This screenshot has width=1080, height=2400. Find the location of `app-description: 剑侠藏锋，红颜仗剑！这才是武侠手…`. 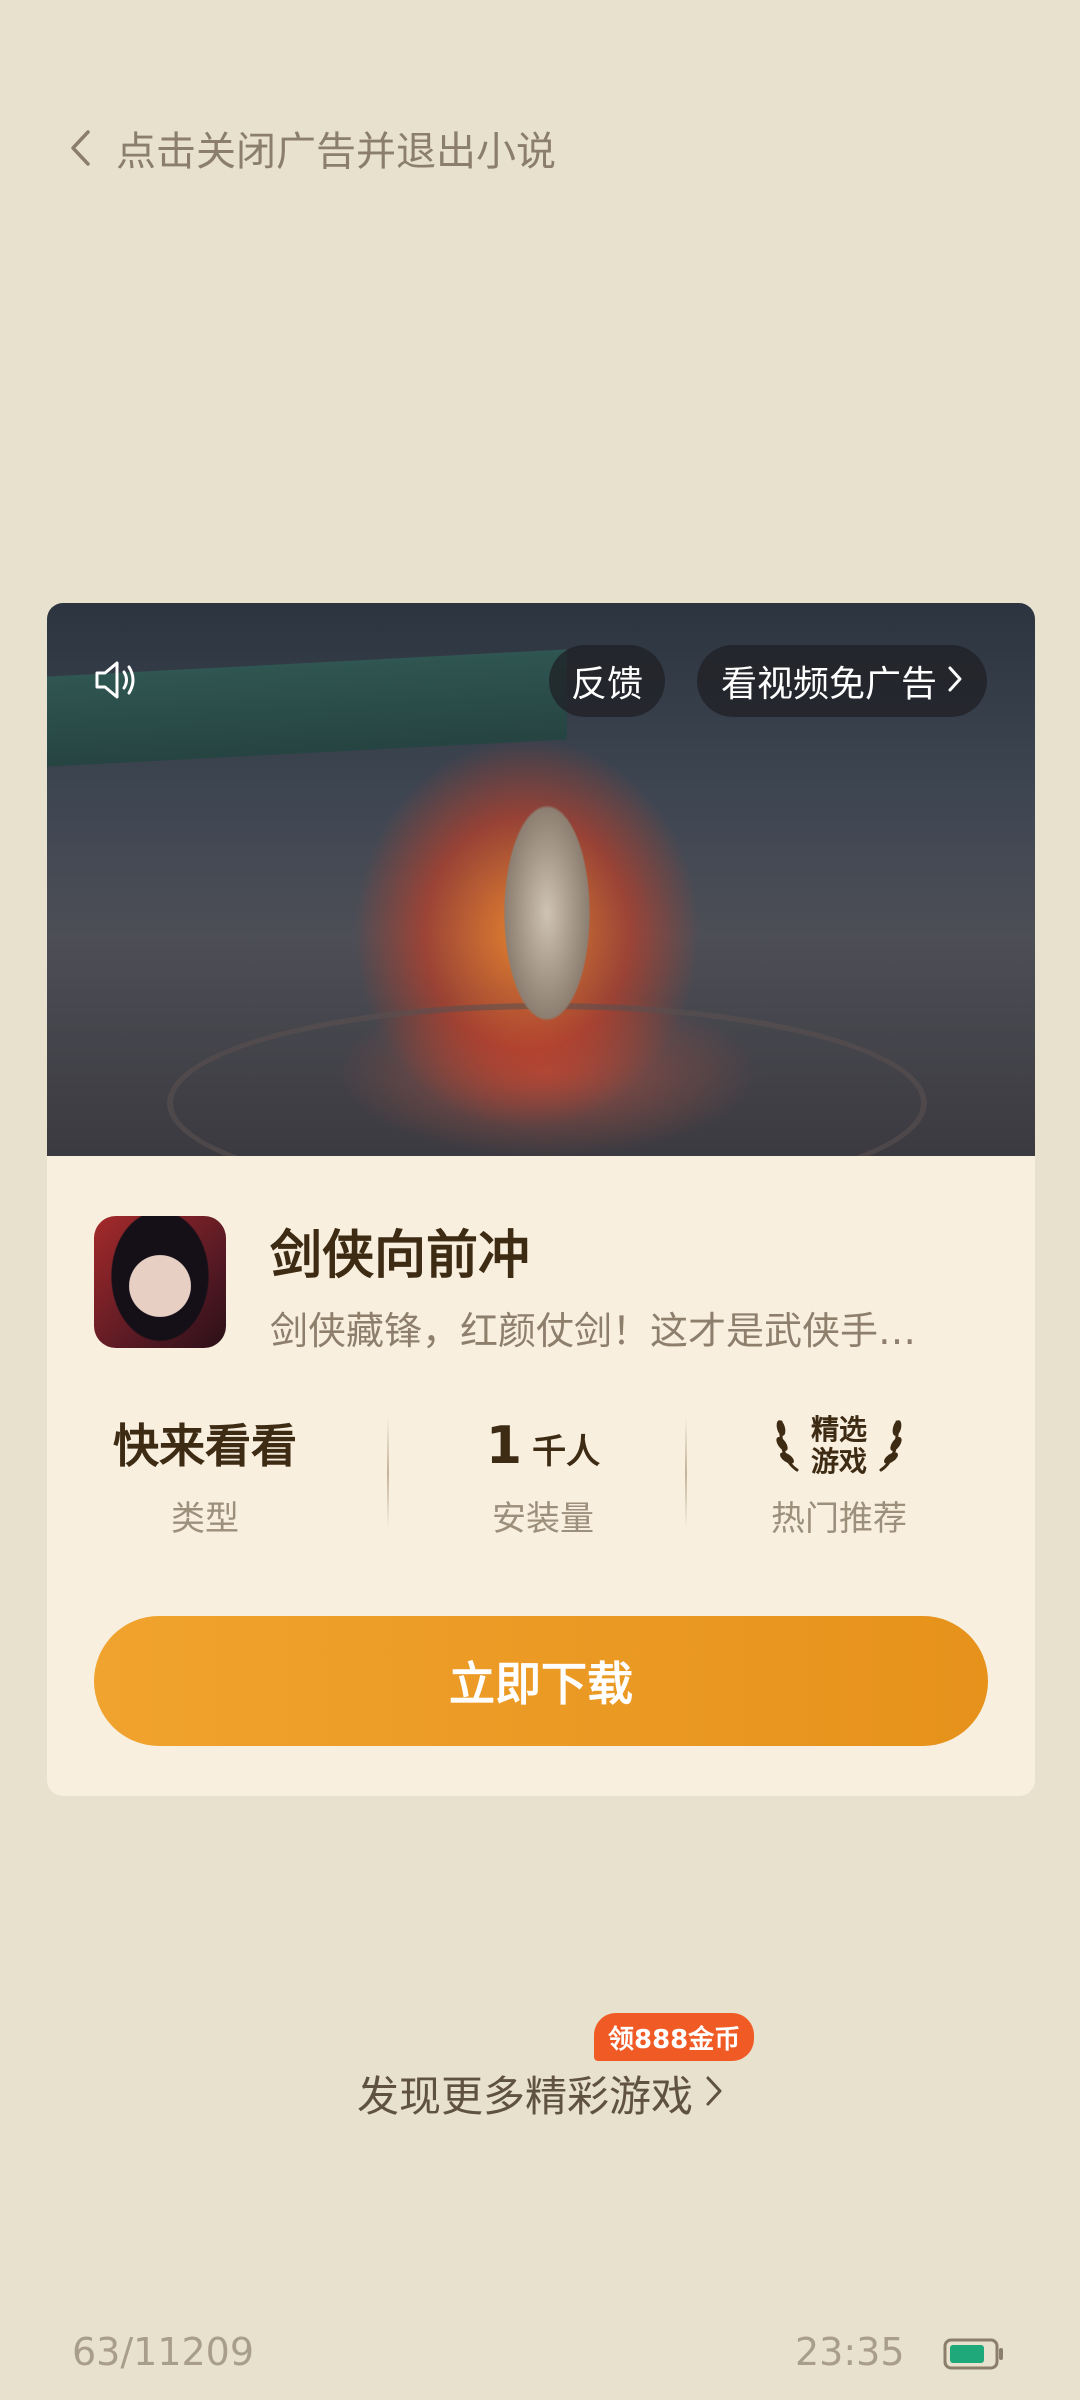

app-description: 剑侠藏锋，红颜仗剑！这才是武侠手… is located at coordinates (593, 1331).